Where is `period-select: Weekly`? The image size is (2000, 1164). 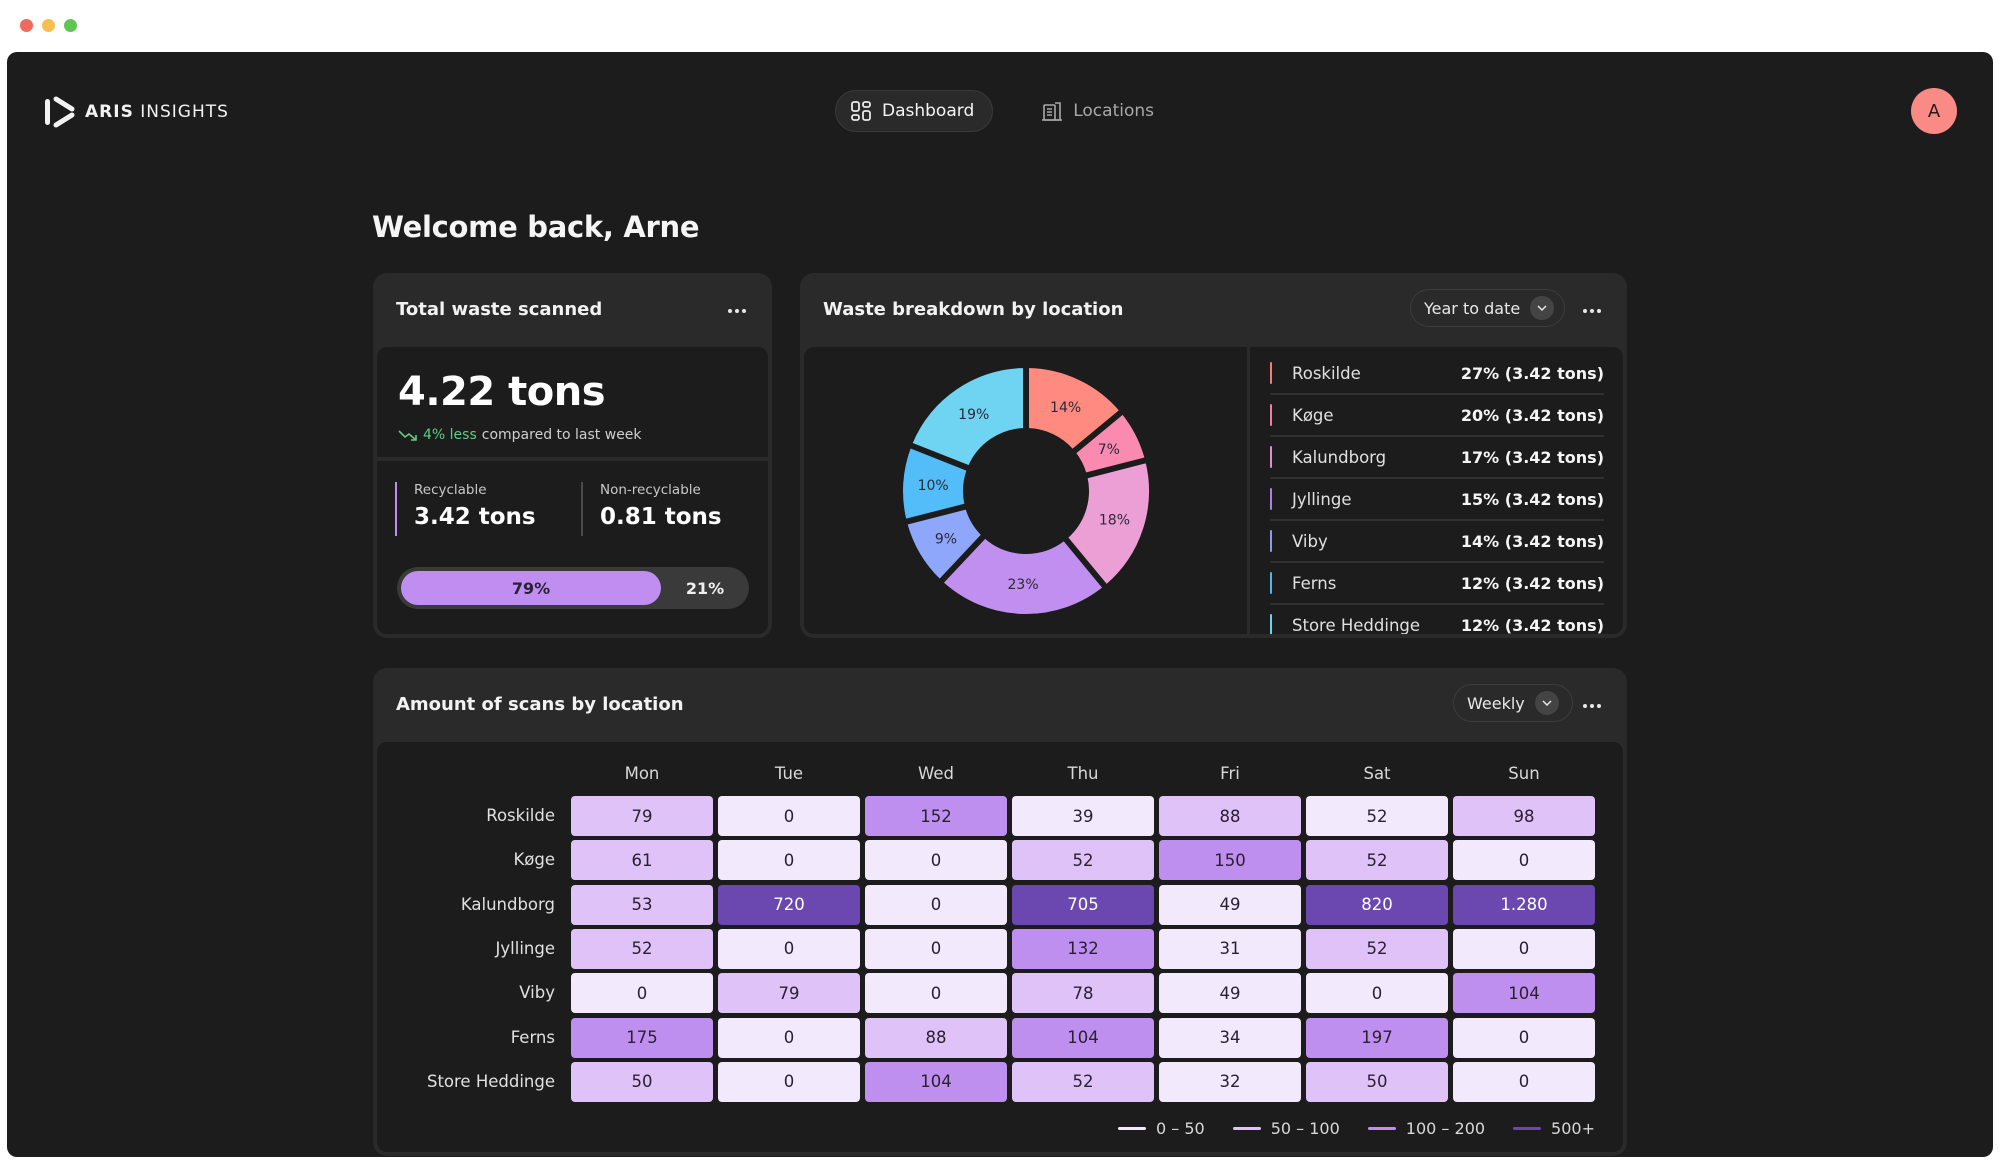
period-select: Weekly is located at coordinates (1513, 703).